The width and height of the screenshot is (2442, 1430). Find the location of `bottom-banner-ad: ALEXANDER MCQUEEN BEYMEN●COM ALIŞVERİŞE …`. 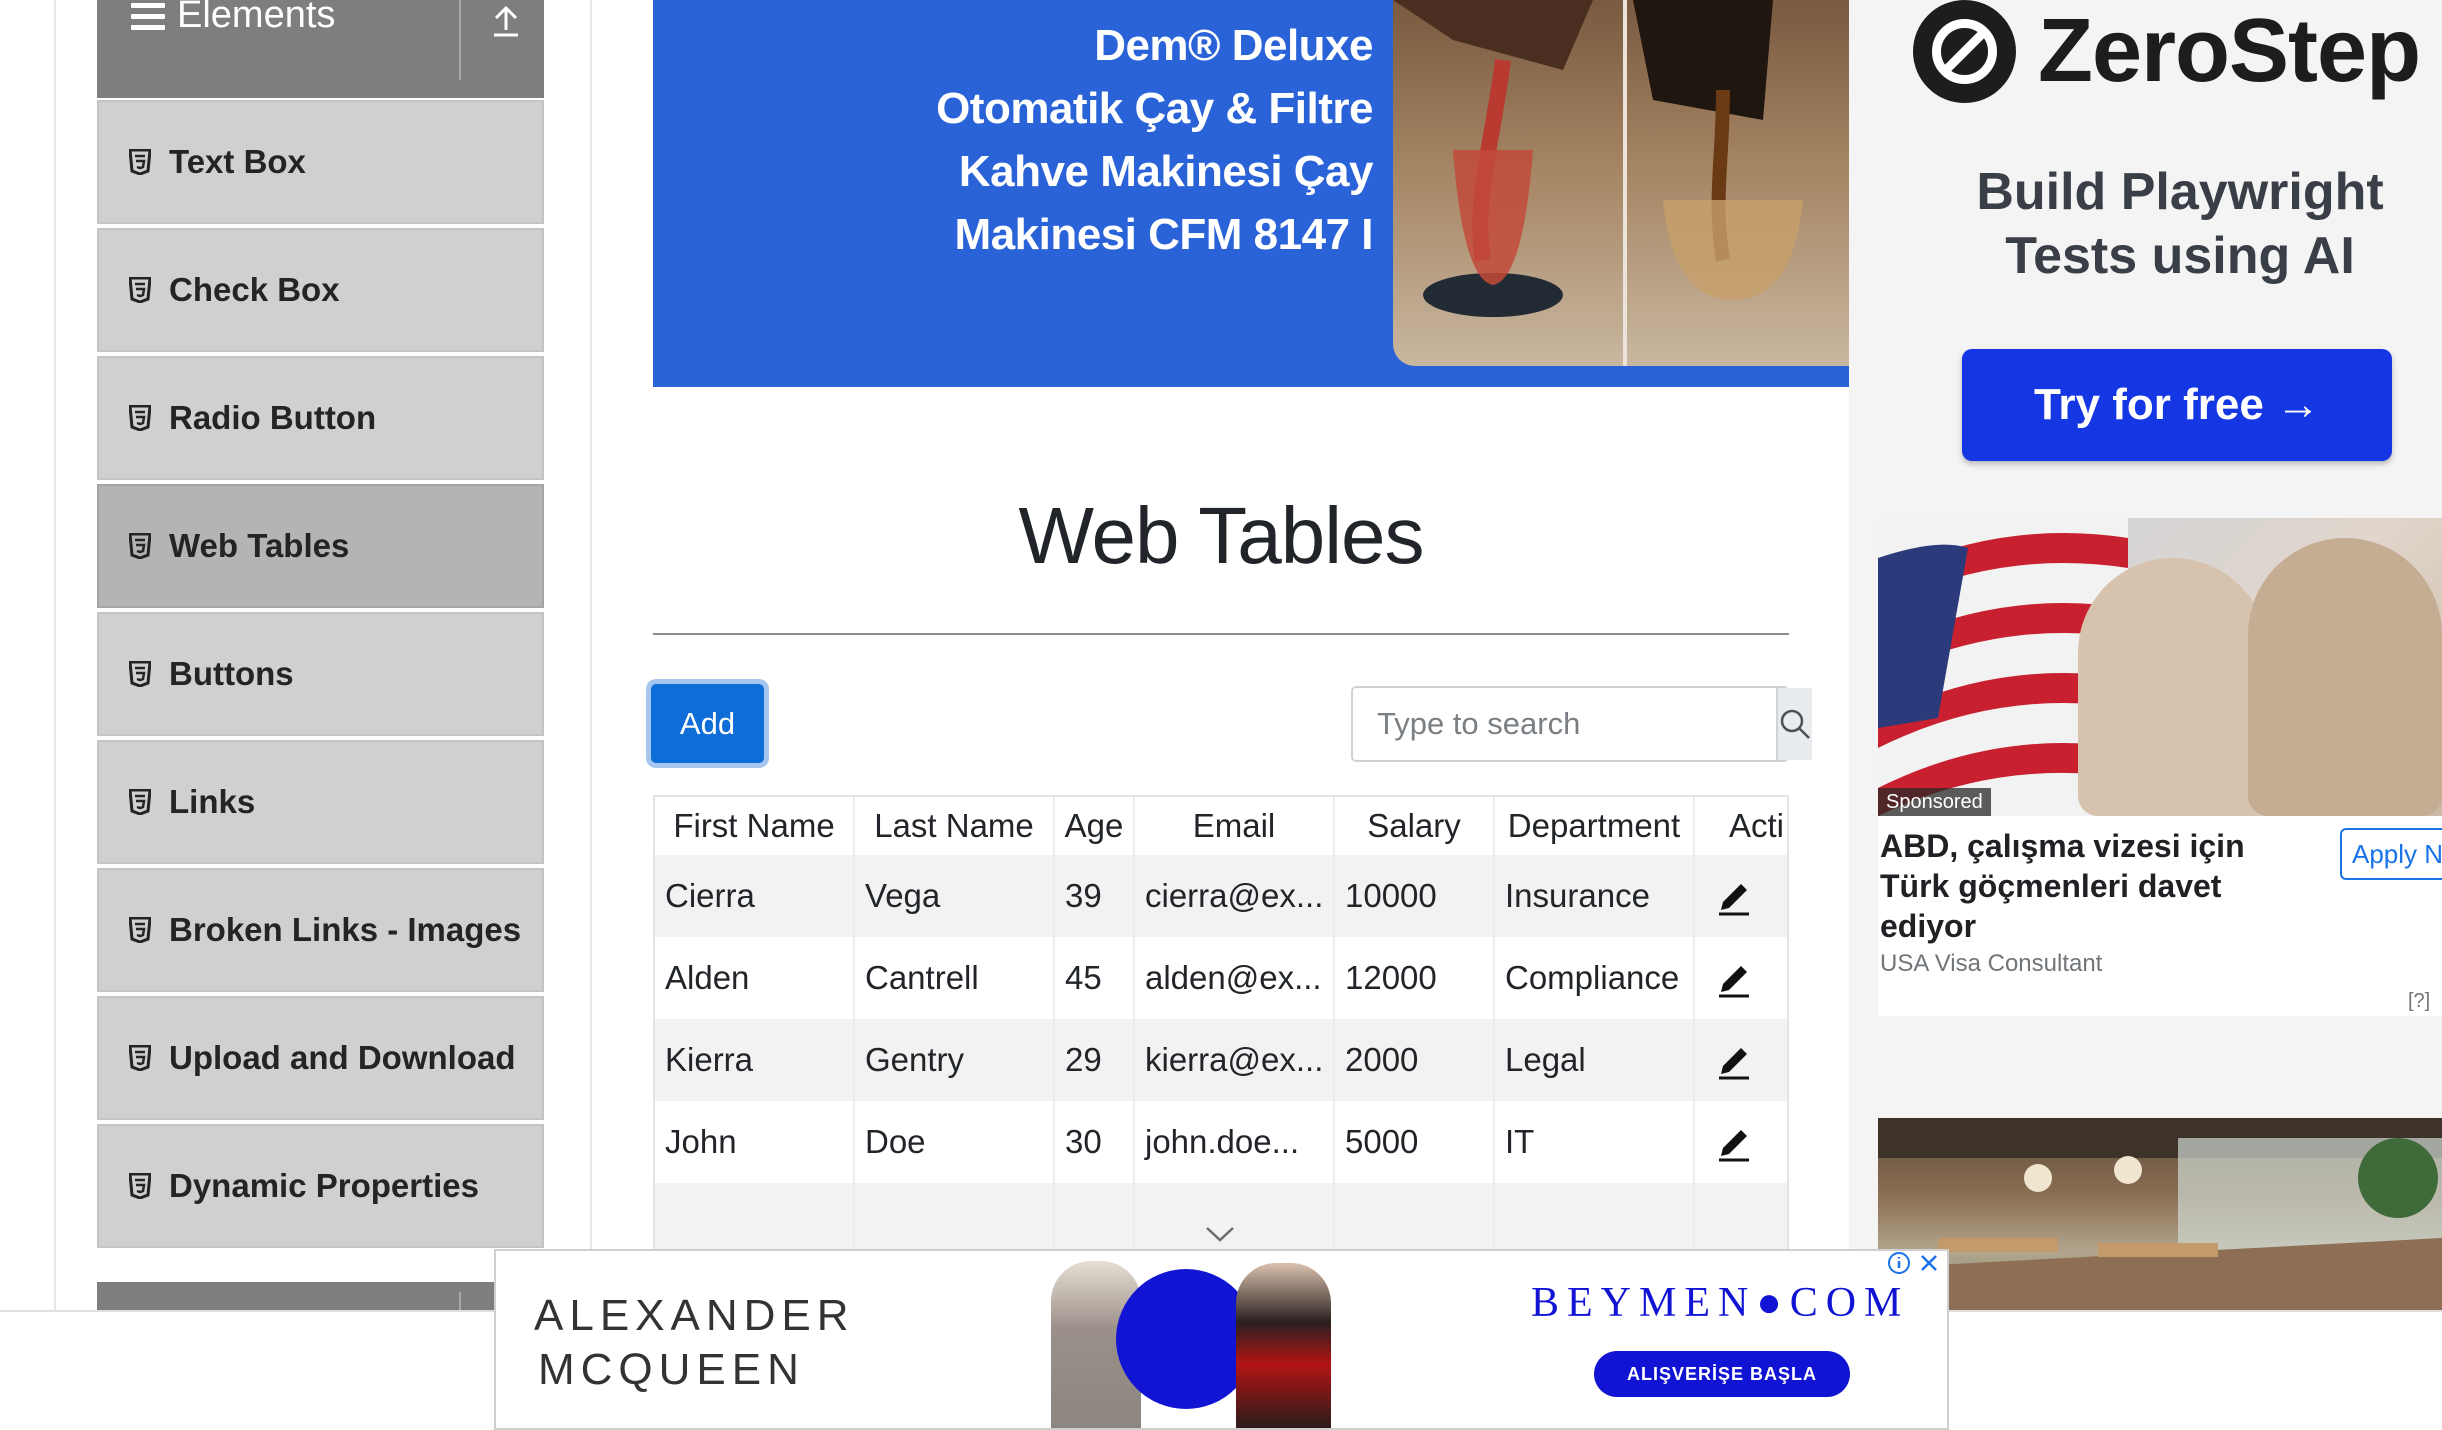

bottom-banner-ad: ALEXANDER MCQUEEN BEYMEN●COM ALIŞVERİŞE … is located at coordinates (1221, 1339).